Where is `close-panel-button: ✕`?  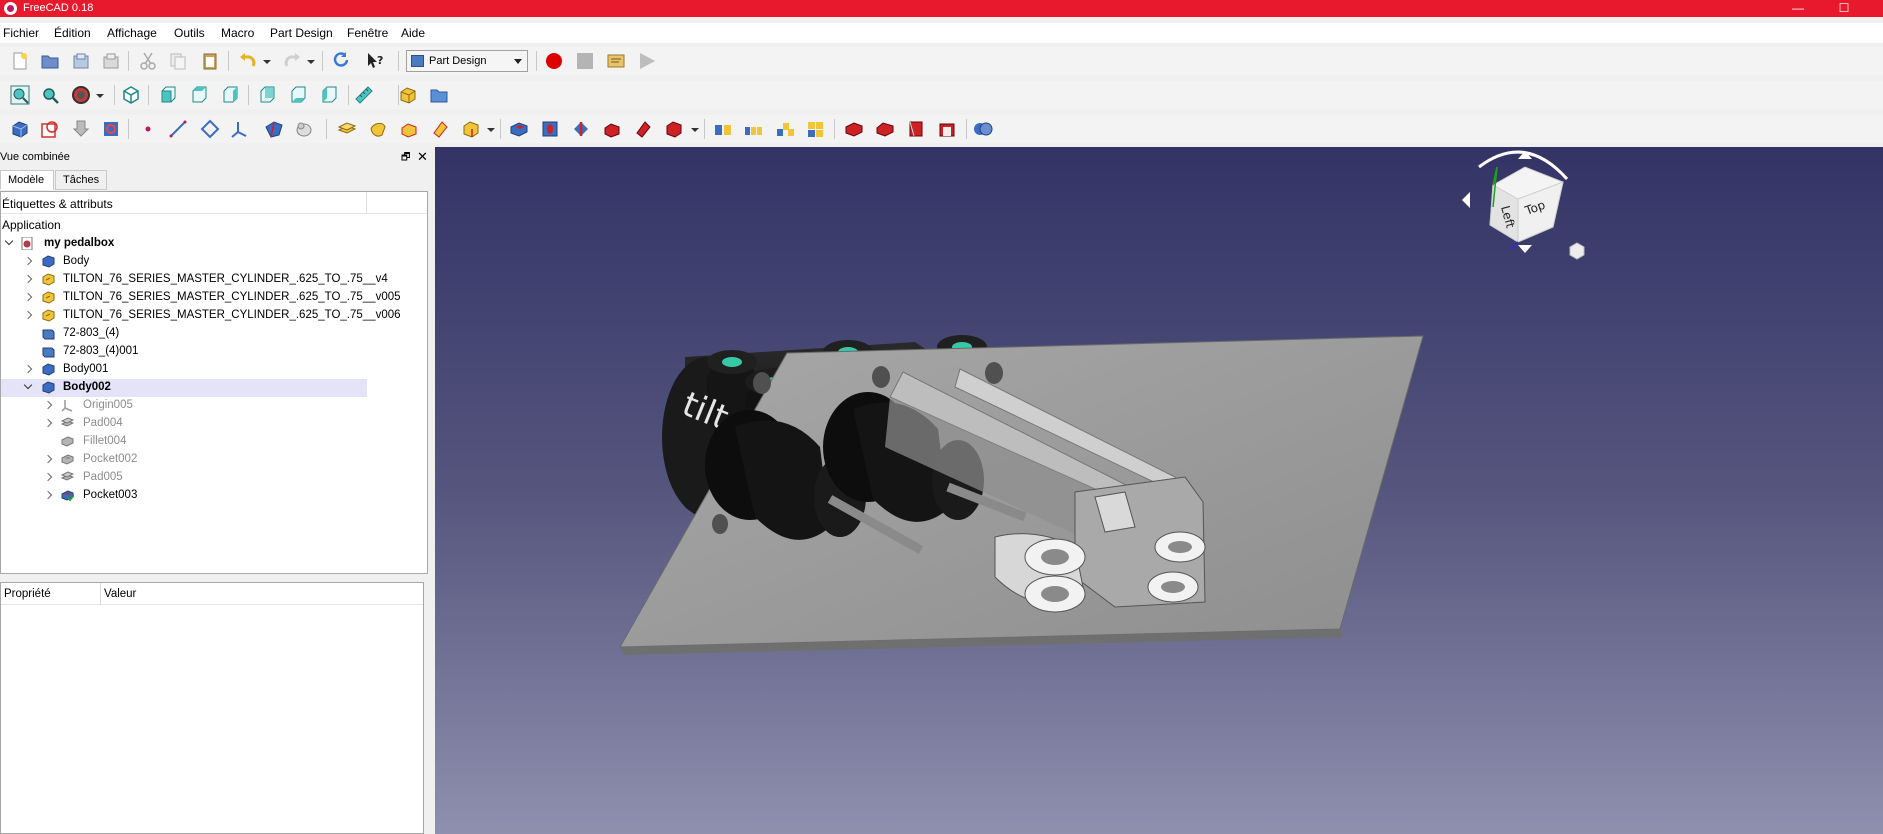
close-panel-button: ✕ is located at coordinates (423, 156).